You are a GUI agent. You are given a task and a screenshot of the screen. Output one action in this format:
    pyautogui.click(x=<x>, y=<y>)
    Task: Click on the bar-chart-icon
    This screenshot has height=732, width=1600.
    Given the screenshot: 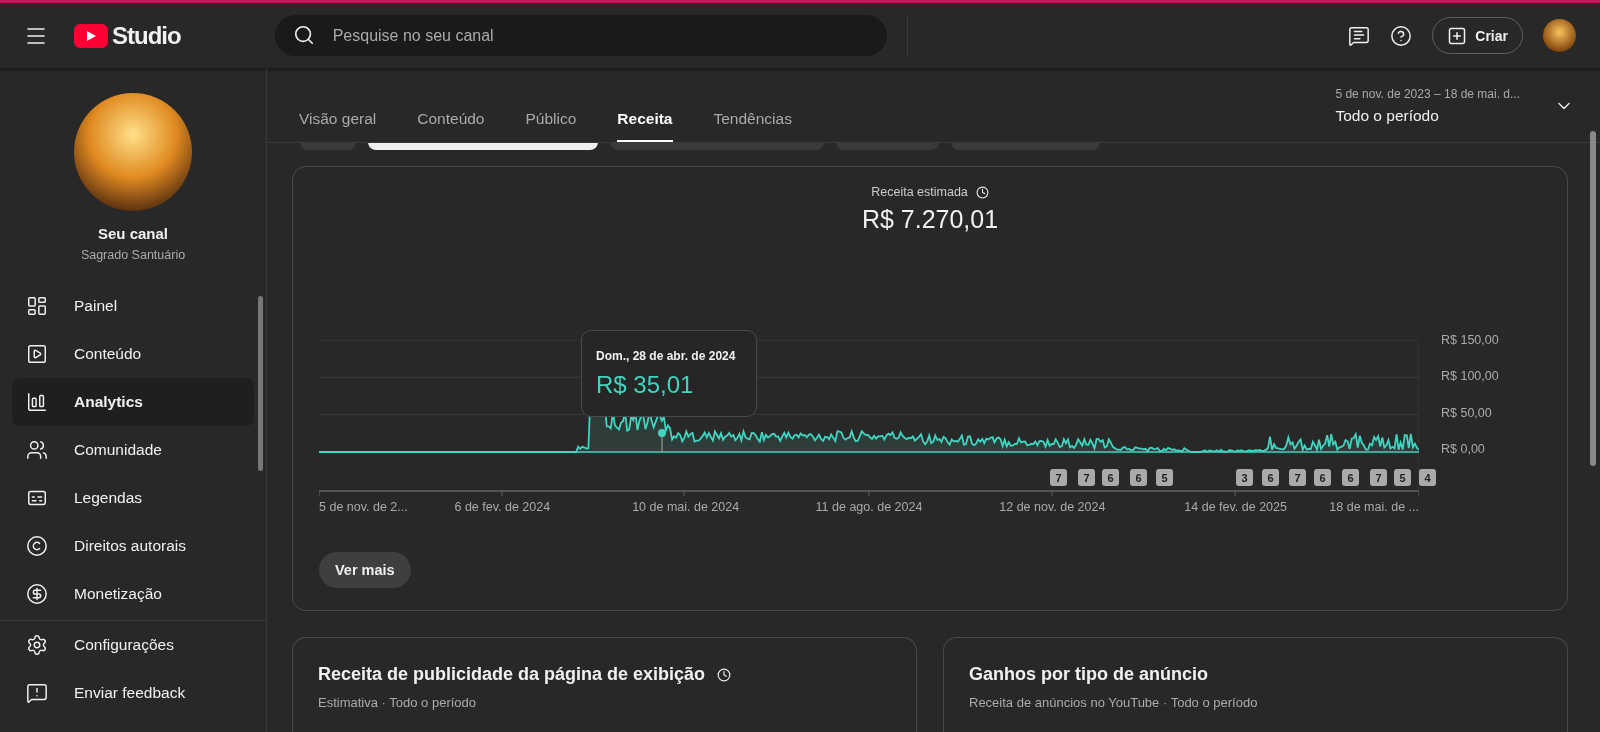 What is the action you would take?
    pyautogui.click(x=37, y=402)
    